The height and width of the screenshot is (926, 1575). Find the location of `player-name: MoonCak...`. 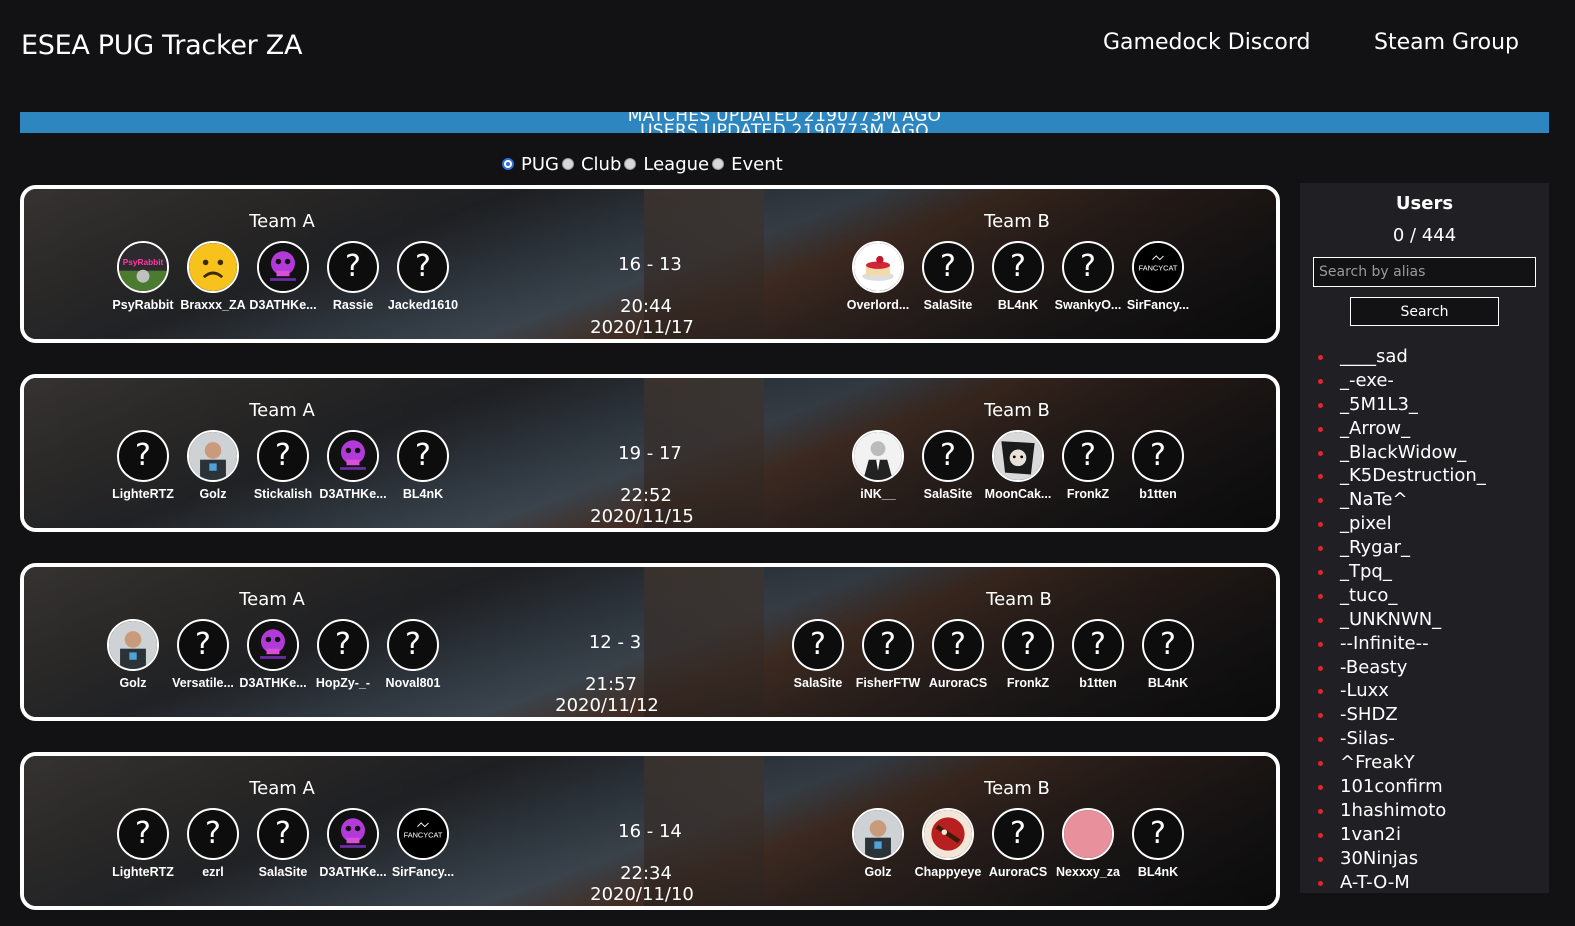

player-name: MoonCak... is located at coordinates (1018, 494).